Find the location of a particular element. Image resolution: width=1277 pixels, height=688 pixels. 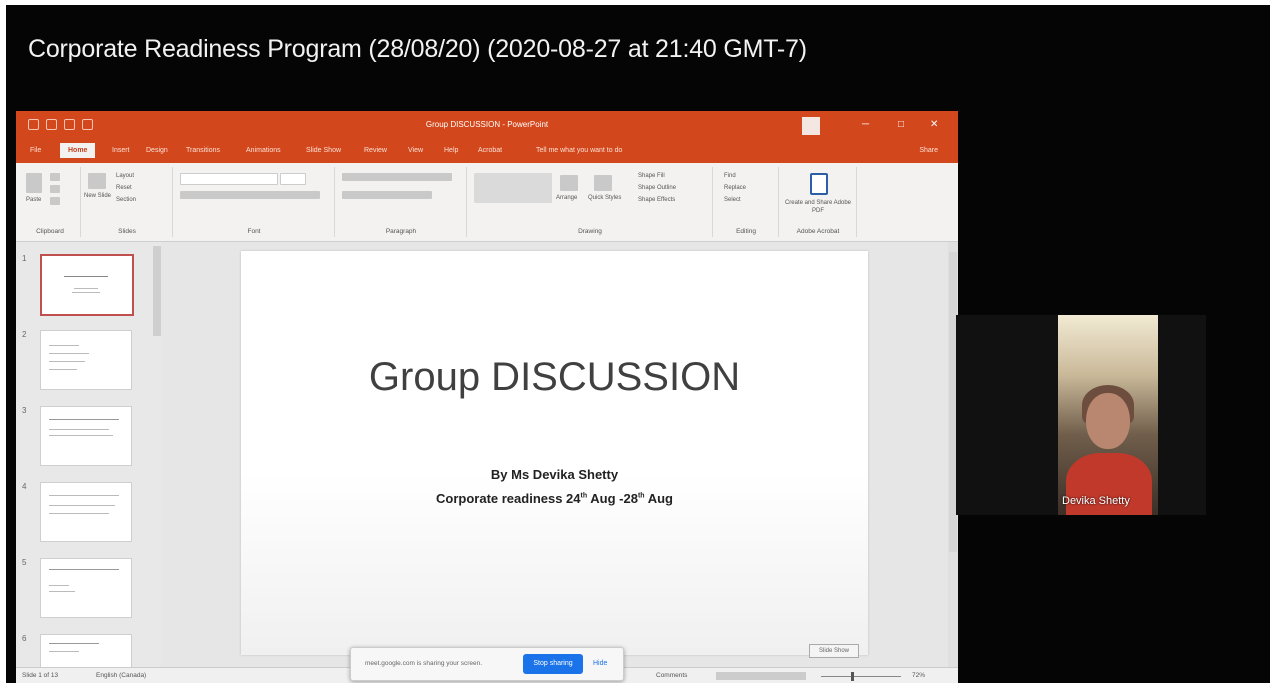

ribbon-group-acrobat: Create and Share Adobe PDF Adobe Acrobat is located at coordinates (818, 202).